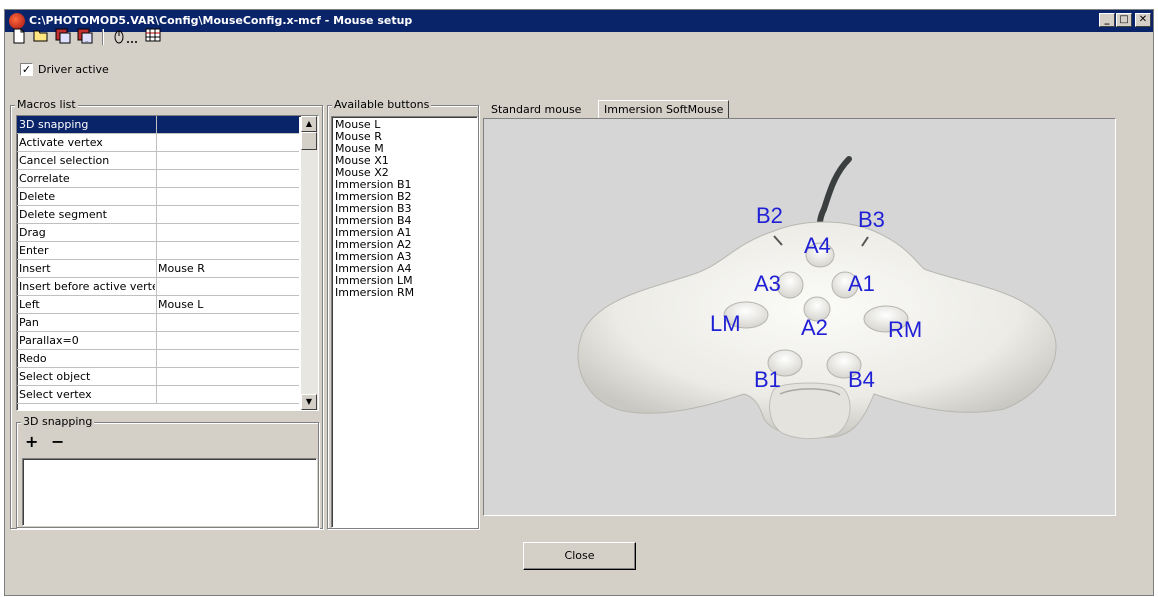 The image size is (1158, 597). What do you see at coordinates (1143, 20) in the screenshot?
I see `close-window-button: ✕` at bounding box center [1143, 20].